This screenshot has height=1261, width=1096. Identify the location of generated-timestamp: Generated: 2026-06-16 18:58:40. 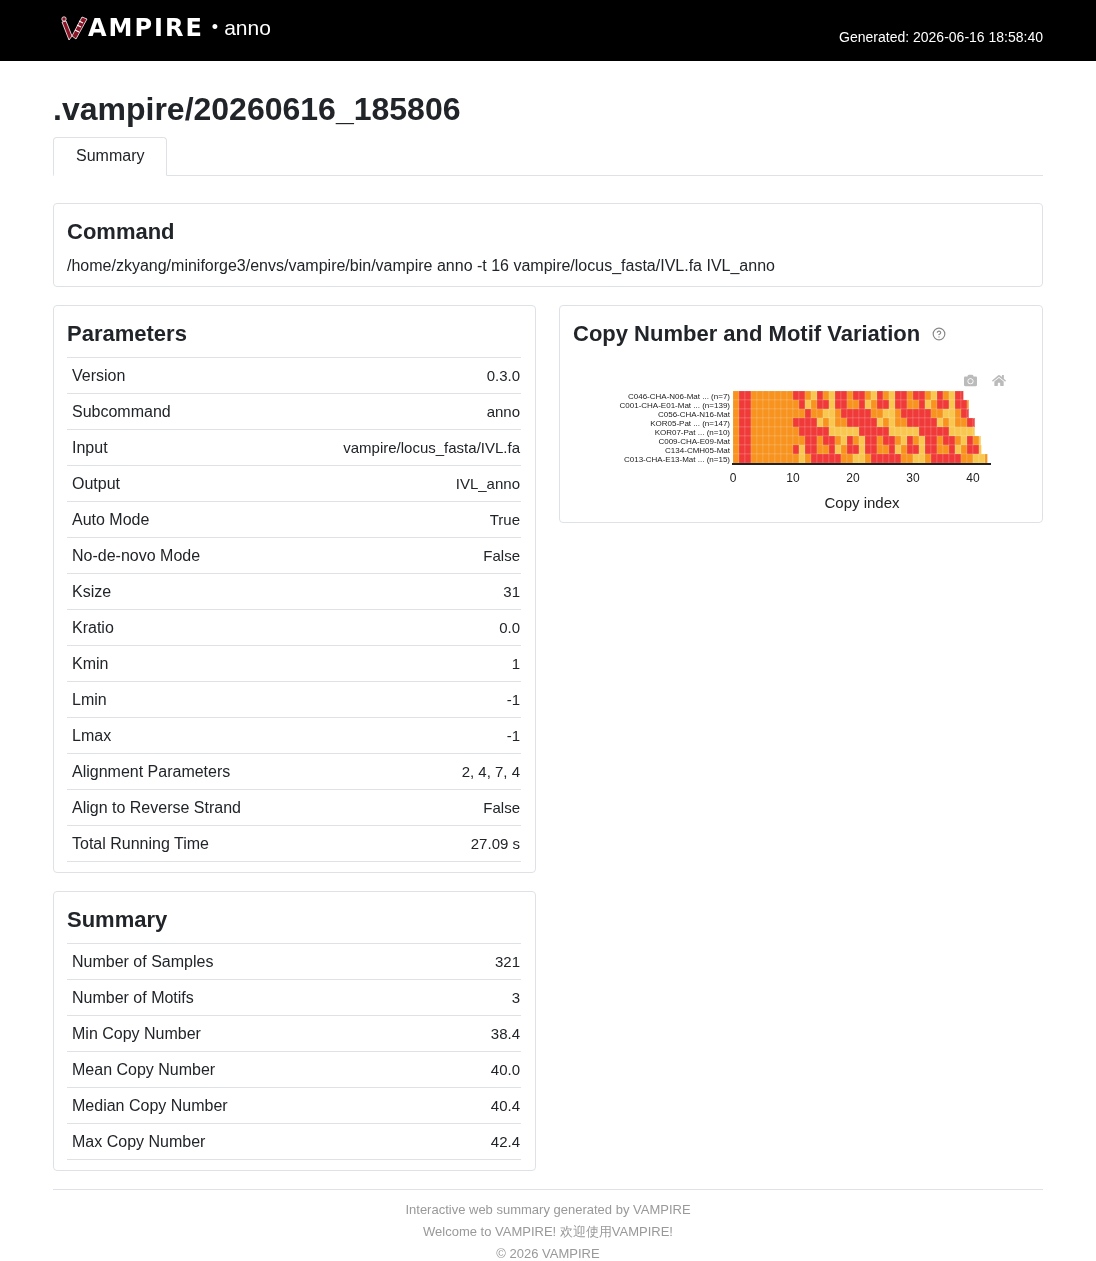
(941, 36).